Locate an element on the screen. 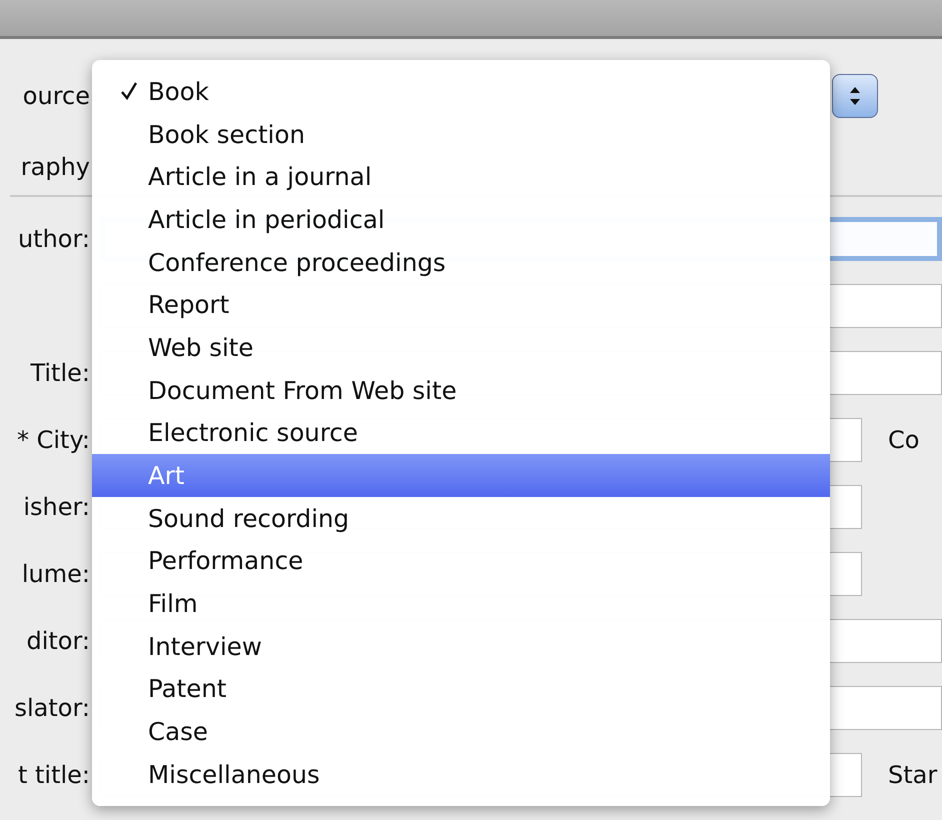  menu-item: Book is located at coordinates (461, 91).